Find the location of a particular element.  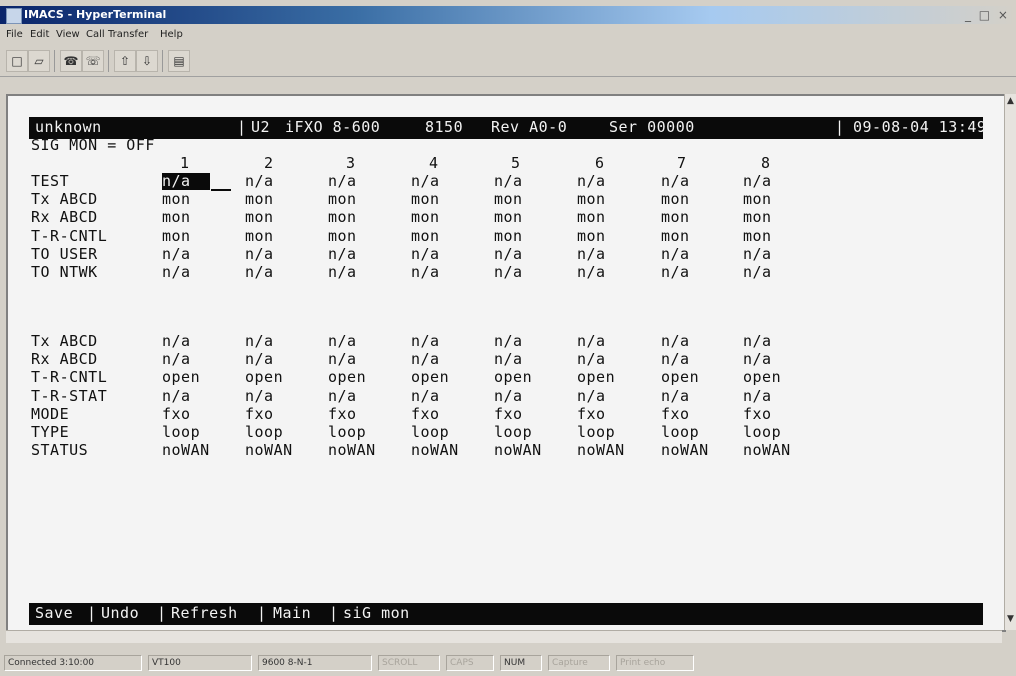

title-bar: IMACS - HyperTerminal _ □ × is located at coordinates (508, 15).